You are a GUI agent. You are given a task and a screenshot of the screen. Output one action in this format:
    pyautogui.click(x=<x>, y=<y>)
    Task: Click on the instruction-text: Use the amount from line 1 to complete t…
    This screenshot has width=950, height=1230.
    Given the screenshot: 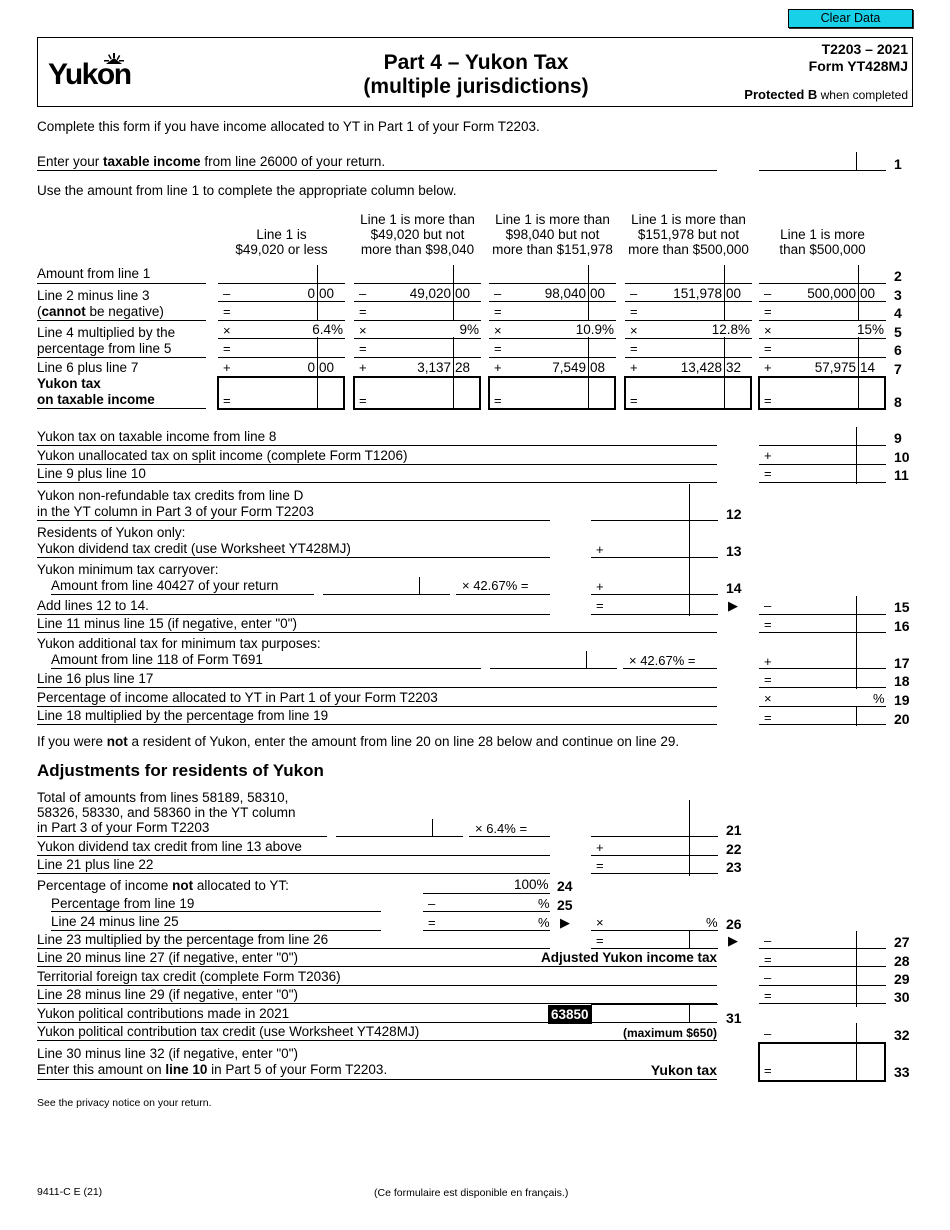 What is the action you would take?
    pyautogui.click(x=247, y=190)
    